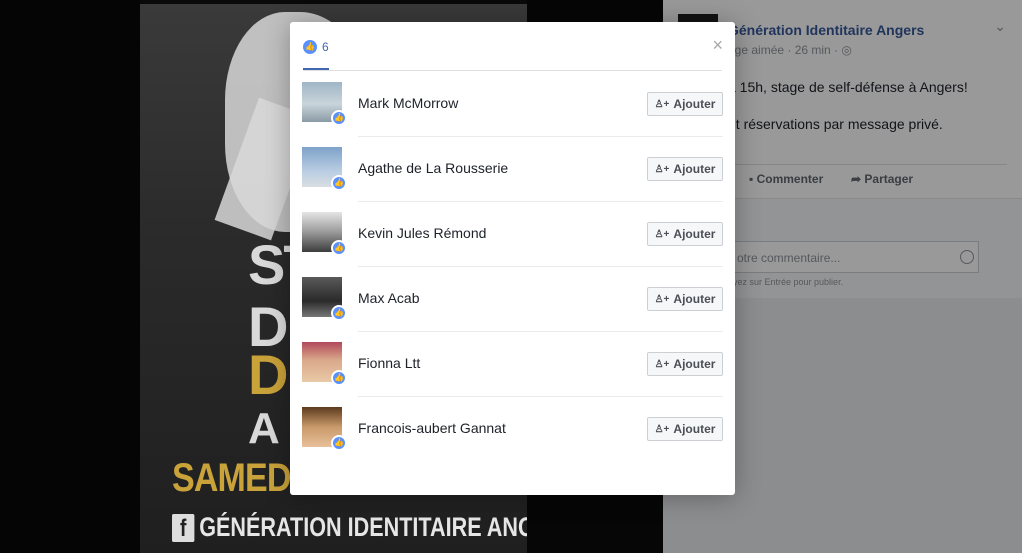  What do you see at coordinates (717, 45) in the screenshot?
I see `close-icon: ×` at bounding box center [717, 45].